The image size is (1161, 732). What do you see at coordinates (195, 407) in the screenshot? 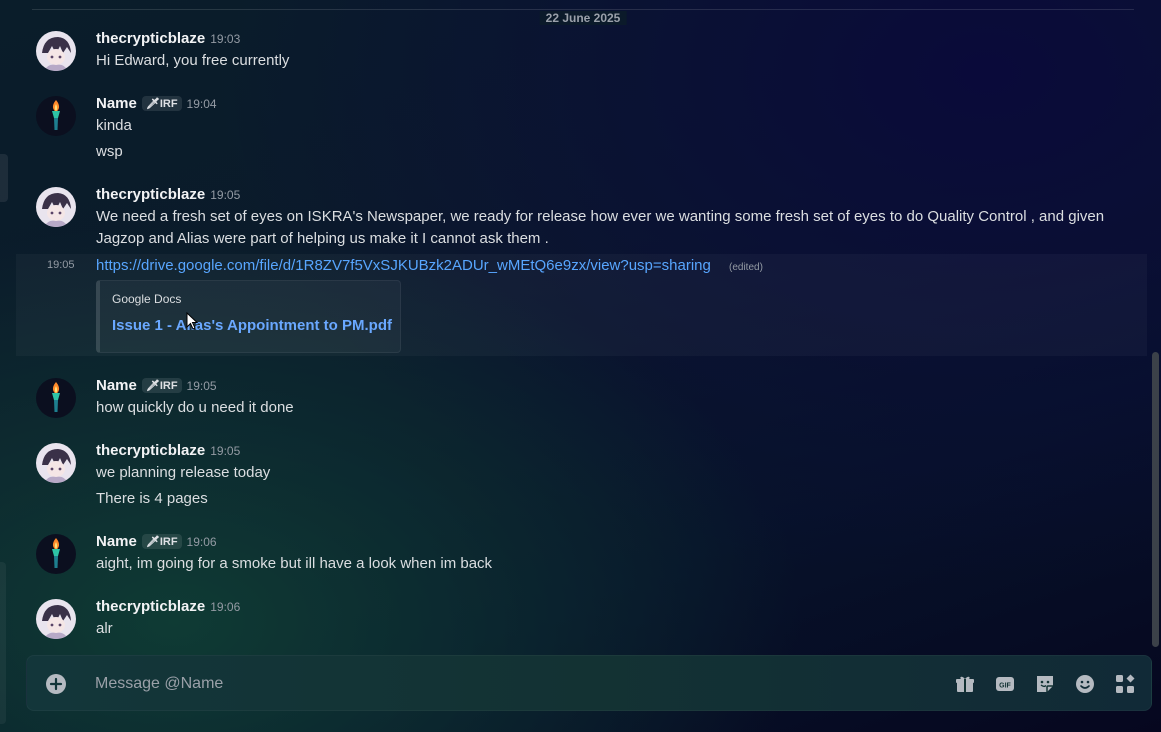
I see `message-text: how quickly do u need it done` at bounding box center [195, 407].